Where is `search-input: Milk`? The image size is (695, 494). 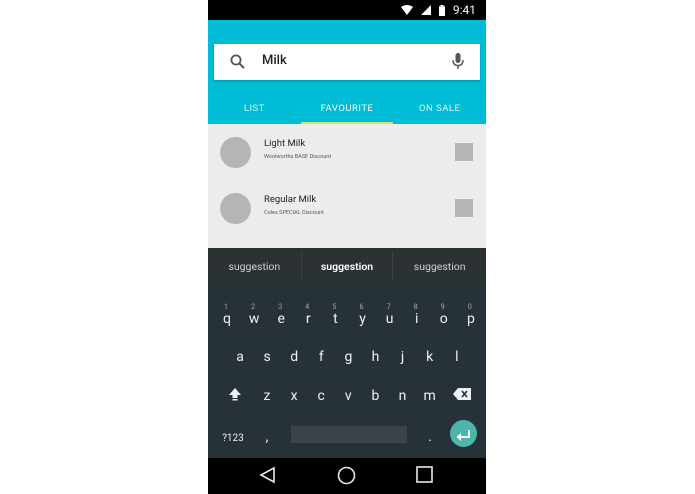 search-input: Milk is located at coordinates (274, 60).